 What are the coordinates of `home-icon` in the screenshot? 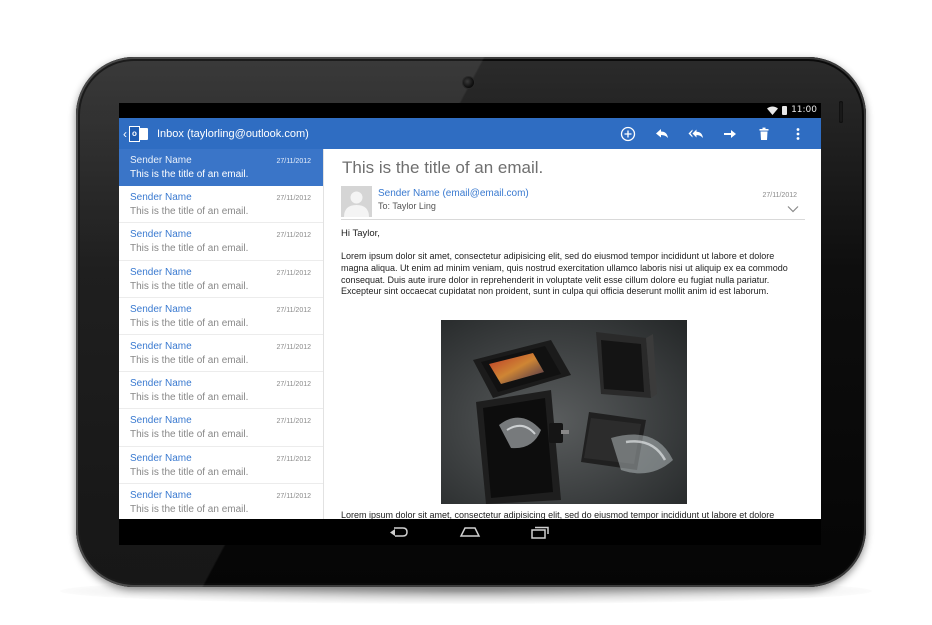 It's located at (470, 532).